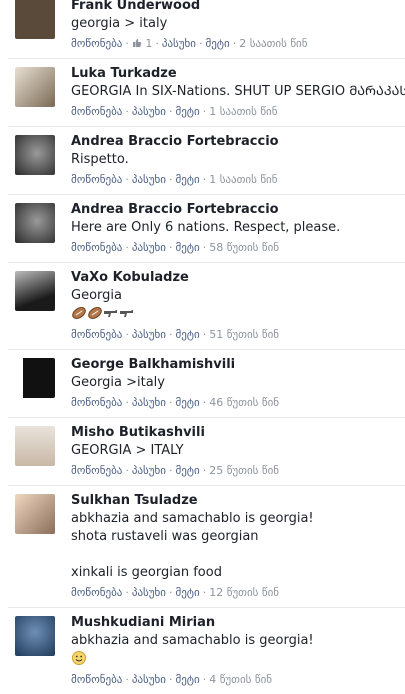 The width and height of the screenshot is (405, 694). What do you see at coordinates (273, 43) in the screenshot?
I see `comment-time: 2 საათის წინ` at bounding box center [273, 43].